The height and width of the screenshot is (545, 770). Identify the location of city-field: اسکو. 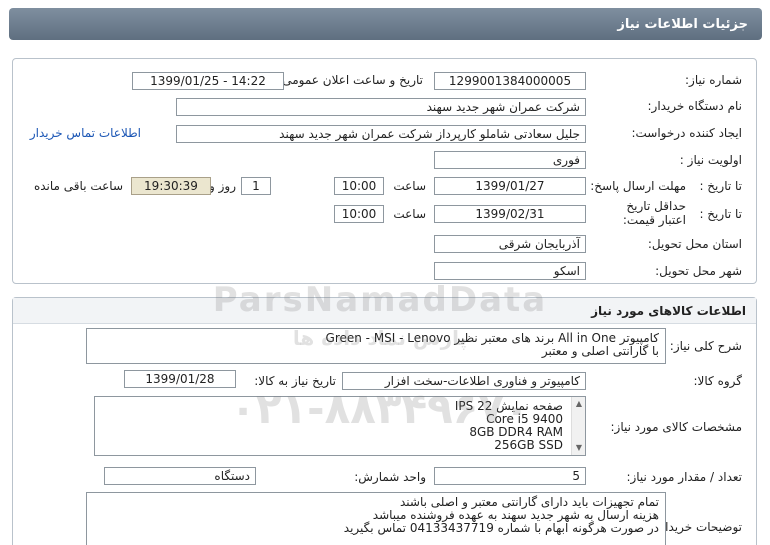
(510, 271).